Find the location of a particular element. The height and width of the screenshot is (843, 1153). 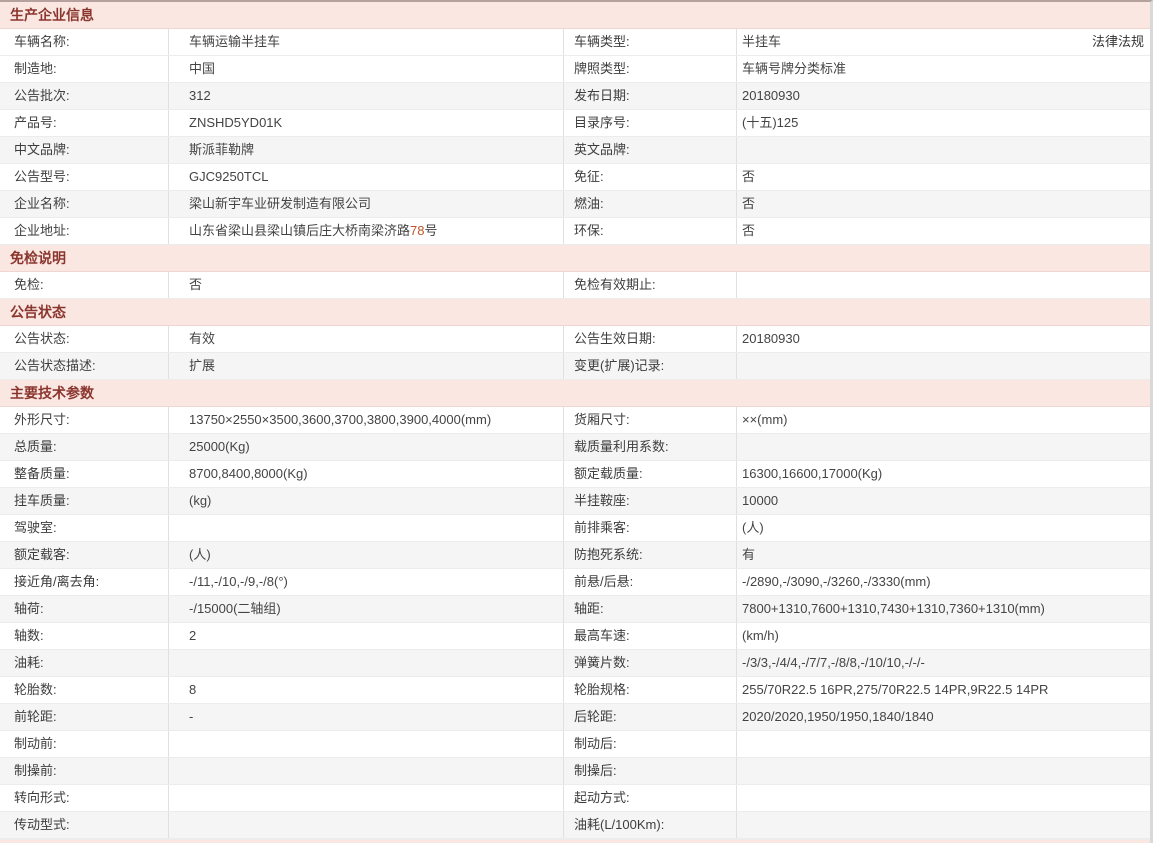

field-label: 接近角/离去角: is located at coordinates (57, 581).